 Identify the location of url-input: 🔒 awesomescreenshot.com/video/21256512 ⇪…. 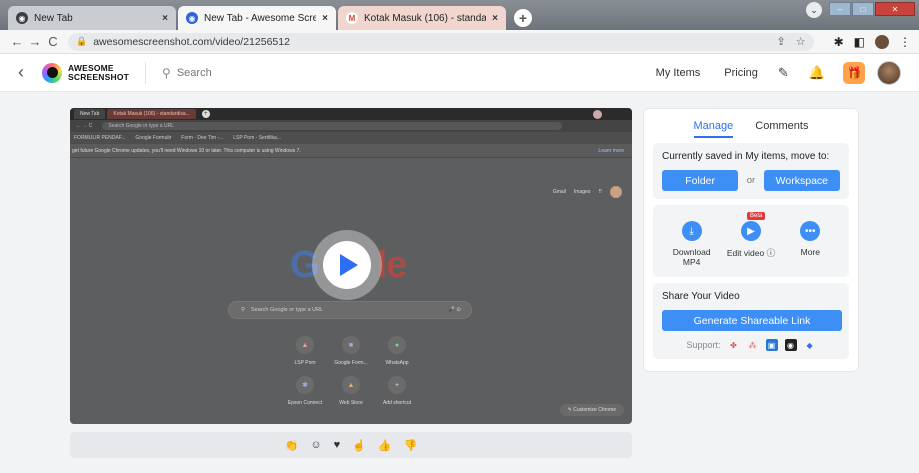
(441, 41).